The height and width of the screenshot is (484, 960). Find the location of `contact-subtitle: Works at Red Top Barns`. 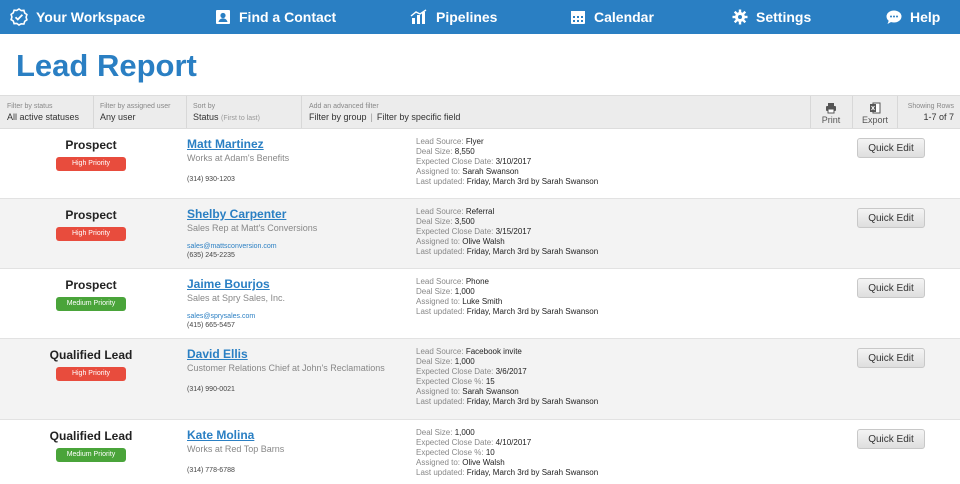

contact-subtitle: Works at Red Top Barns is located at coordinates (236, 449).